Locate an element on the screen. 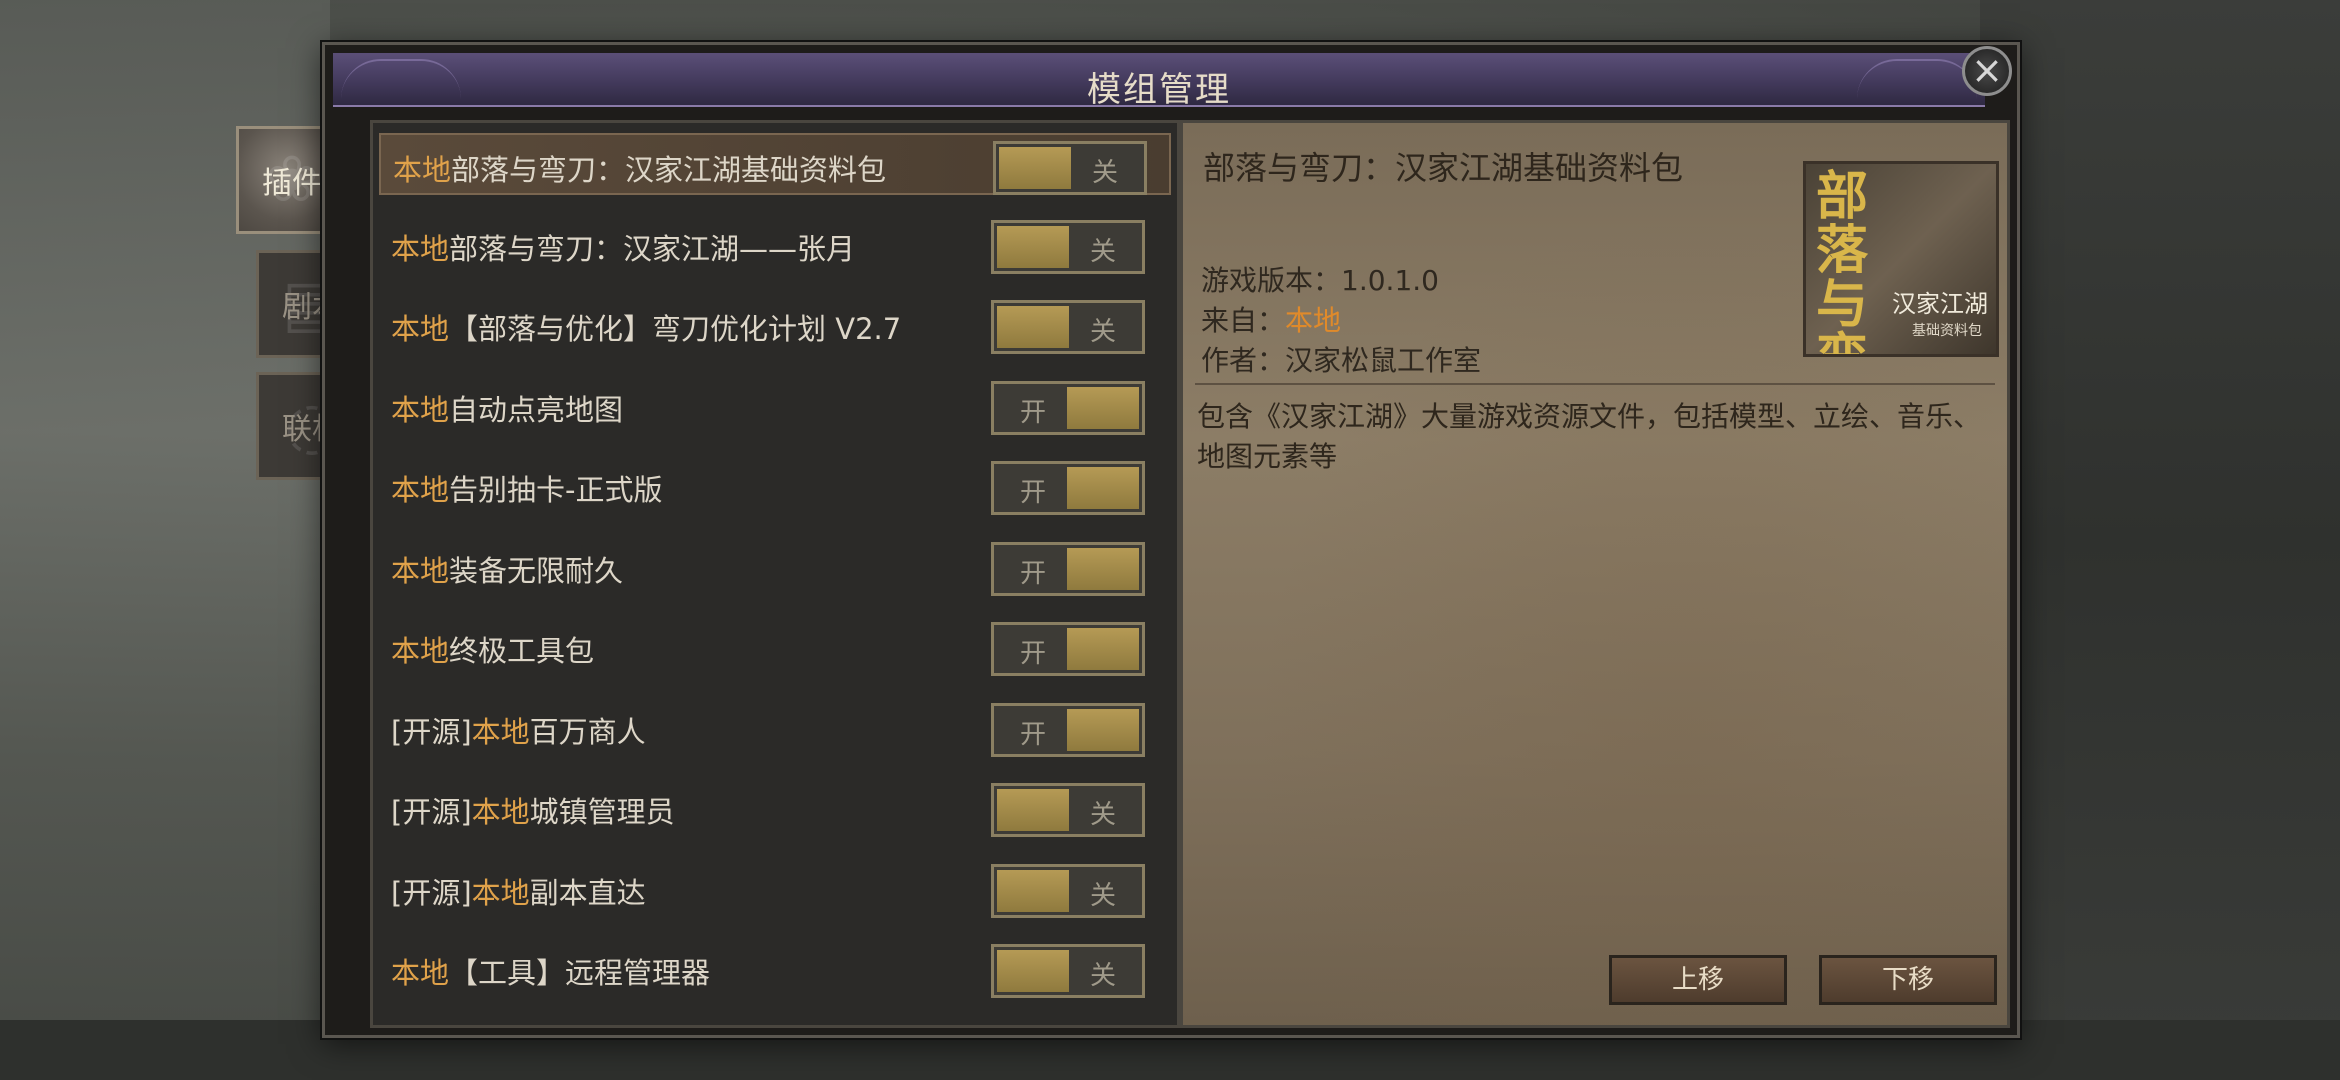 The height and width of the screenshot is (1080, 2340). mod-description: 包含《汉家江湖》大量游戏资源文件，包括模型、立绘、音乐、地图元素等 is located at coordinates (1589, 436).